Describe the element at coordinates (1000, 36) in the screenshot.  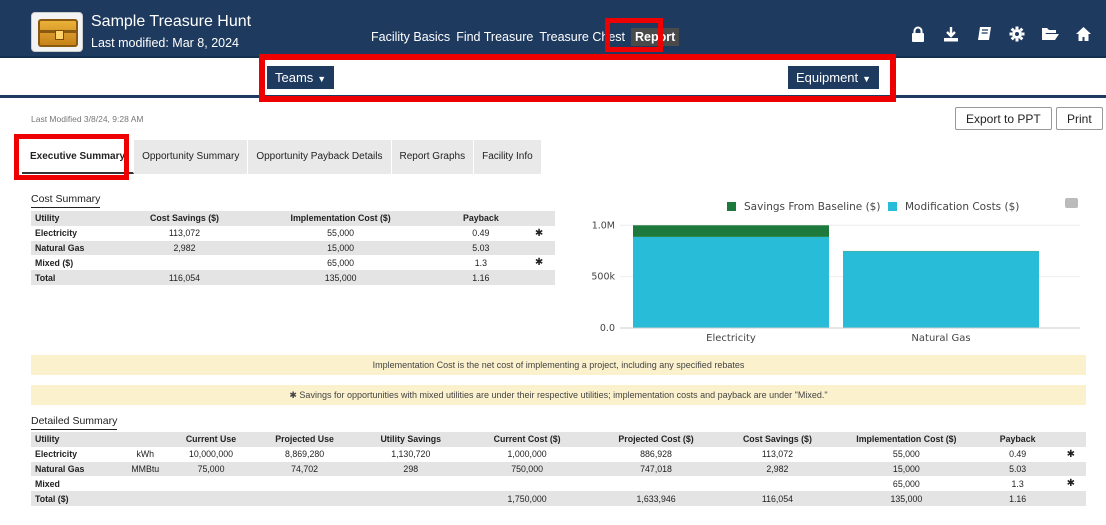
I see `top-icons` at that location.